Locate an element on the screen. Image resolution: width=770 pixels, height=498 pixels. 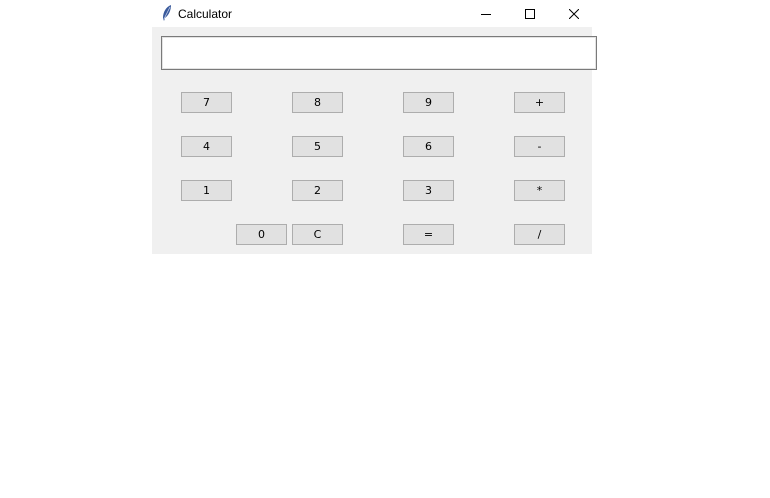
display-field is located at coordinates (379, 53).